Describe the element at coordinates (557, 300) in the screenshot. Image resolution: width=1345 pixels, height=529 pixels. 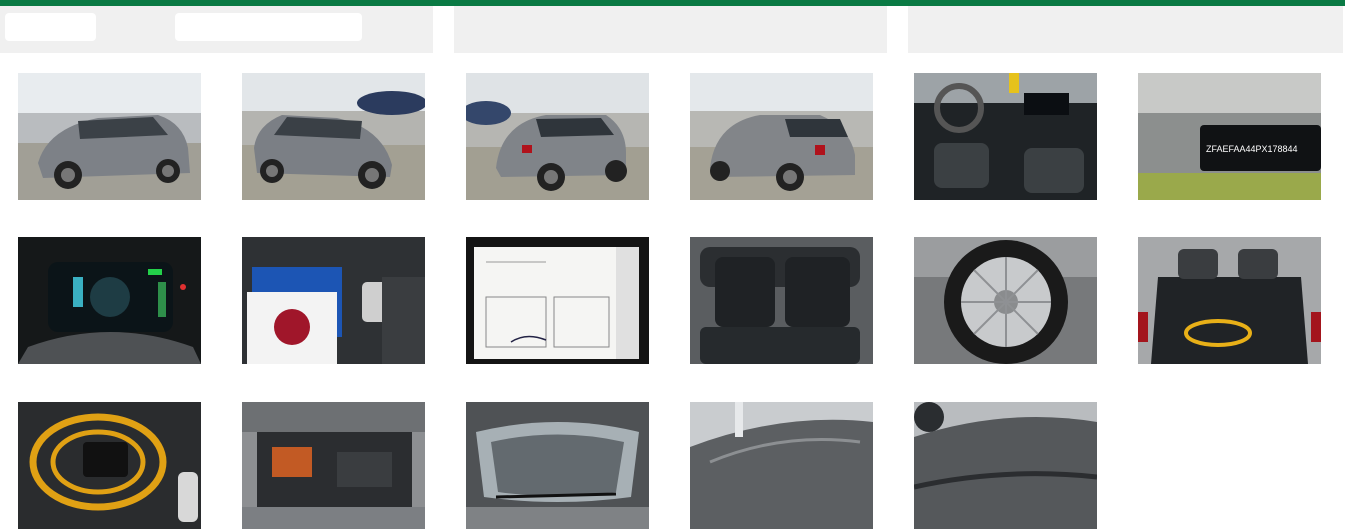
I see `photo-service-document` at that location.